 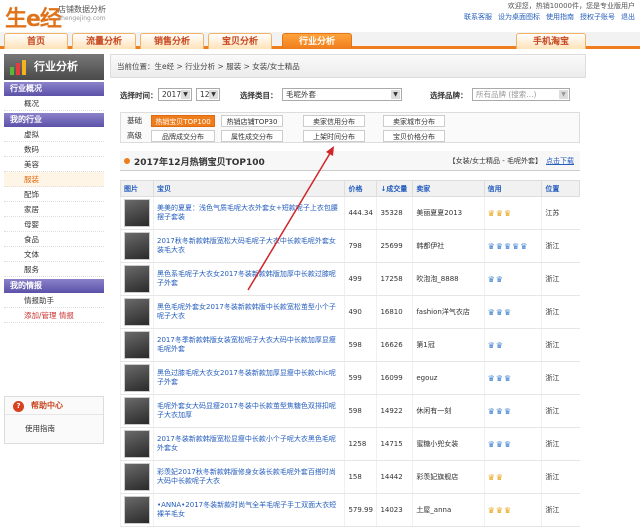 What do you see at coordinates (511, 161) in the screenshot?
I see `section-scope: 【女装/女士精品 - 毛呢外套】 点击下载` at bounding box center [511, 161].